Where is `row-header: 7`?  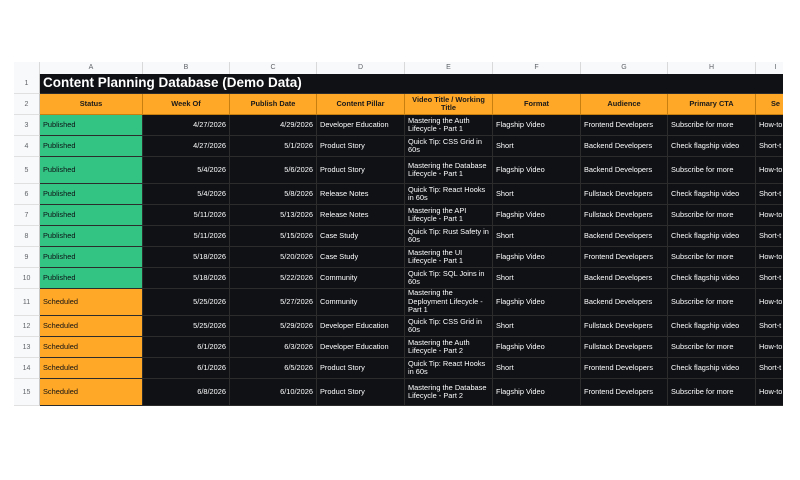
row-header: 7 is located at coordinates (27, 215).